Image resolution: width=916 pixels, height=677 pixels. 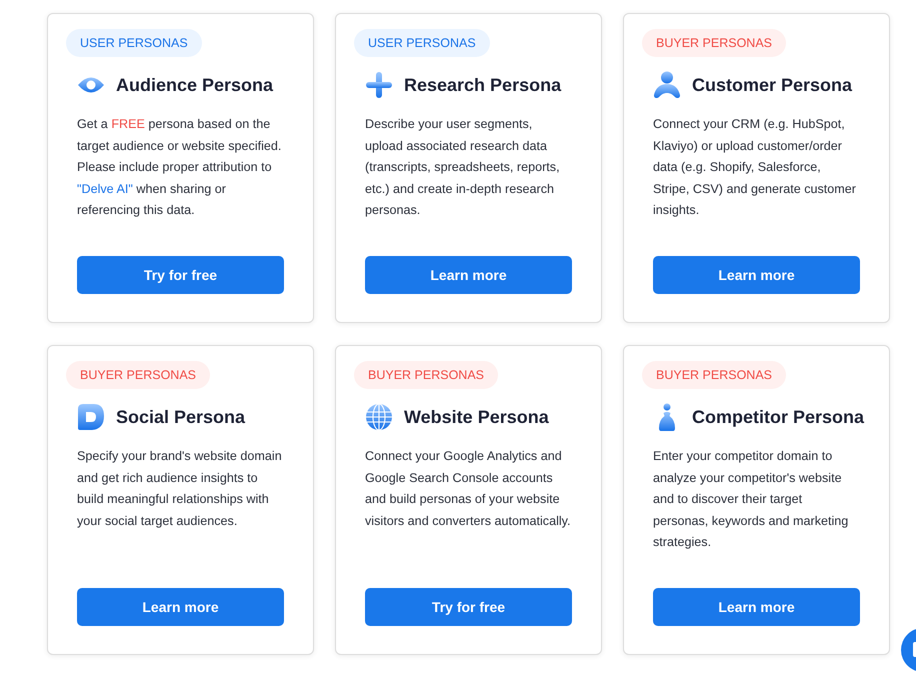 I want to click on card-description: Connect your CRM (e.g. HubSpot, Klaviyo) or upload customer/order data (e.g. Shopify, Salesforce, Stripe, CSV) and generate customer insights., so click(x=755, y=167).